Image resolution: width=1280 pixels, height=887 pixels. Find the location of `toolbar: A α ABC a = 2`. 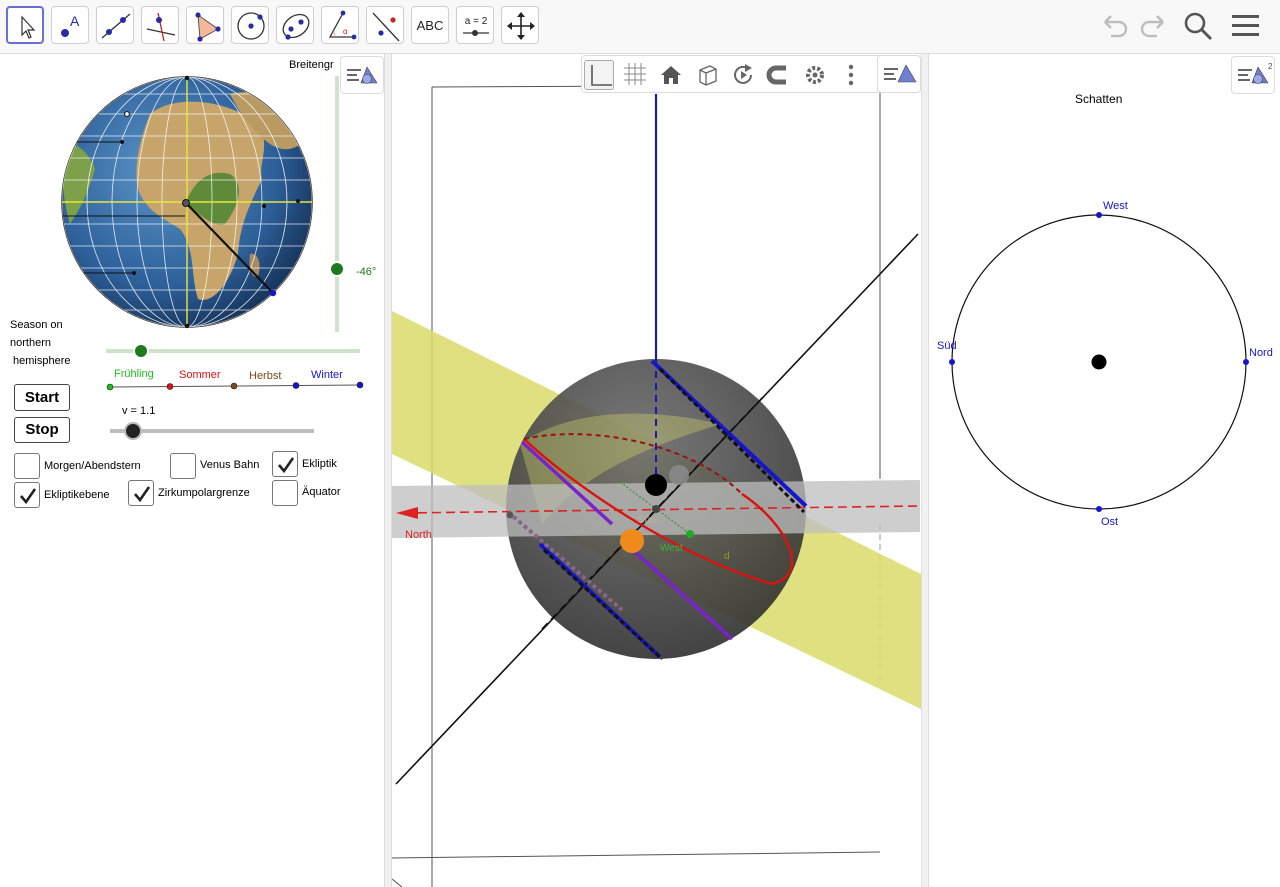

toolbar: A α ABC a = 2 is located at coordinates (640, 27).